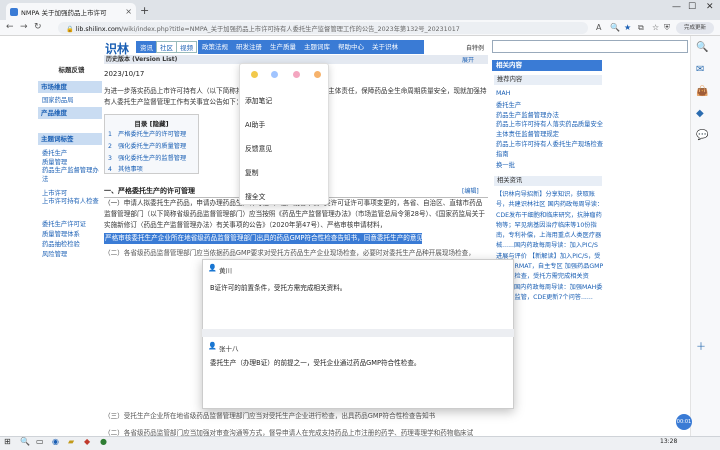  Describe the element at coordinates (278, 288) in the screenshot. I see `comment-text: B证许可的前置条件，受托方需完成相关资料。` at that location.